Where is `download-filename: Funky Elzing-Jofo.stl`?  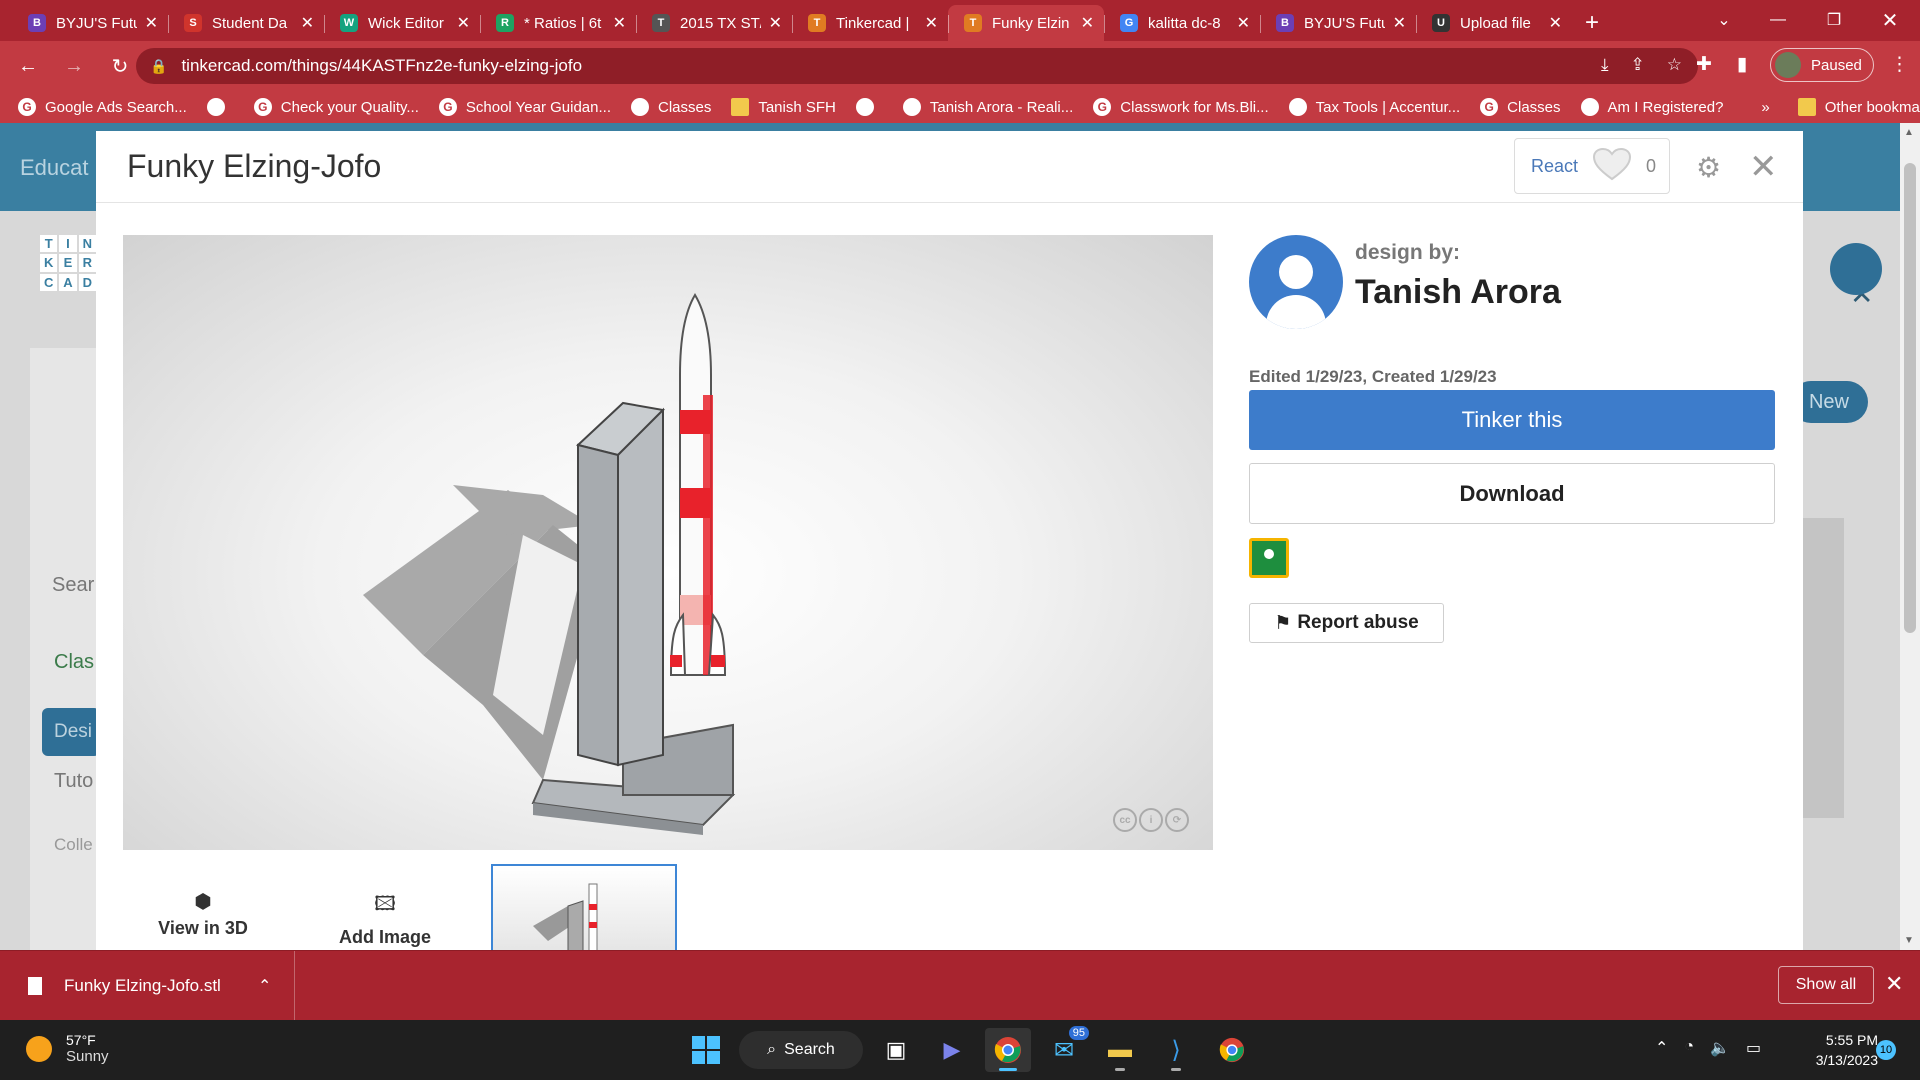
download-filename: Funky Elzing-Jofo.stl is located at coordinates (142, 985).